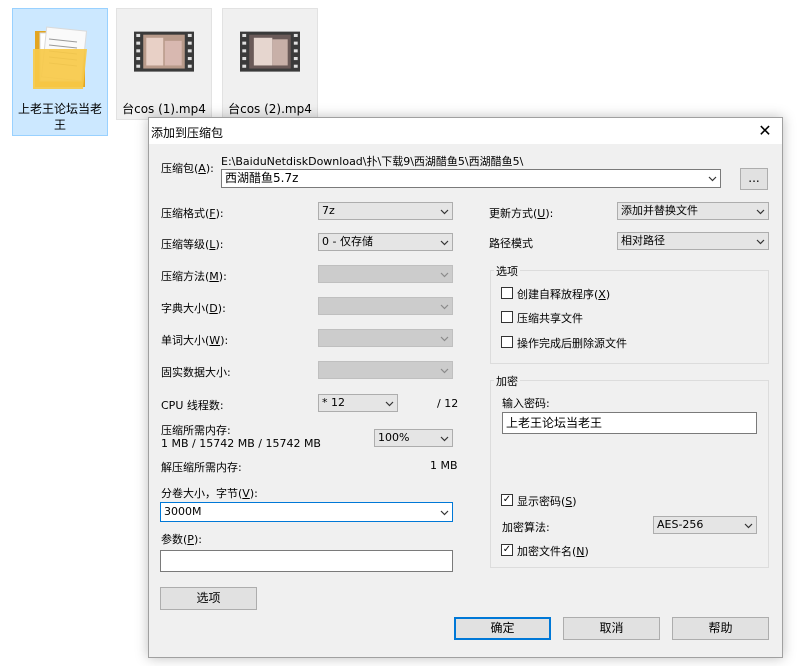 Image resolution: width=800 pixels, height=666 pixels. I want to click on level-select: 0 - 仅存储, so click(385, 242).